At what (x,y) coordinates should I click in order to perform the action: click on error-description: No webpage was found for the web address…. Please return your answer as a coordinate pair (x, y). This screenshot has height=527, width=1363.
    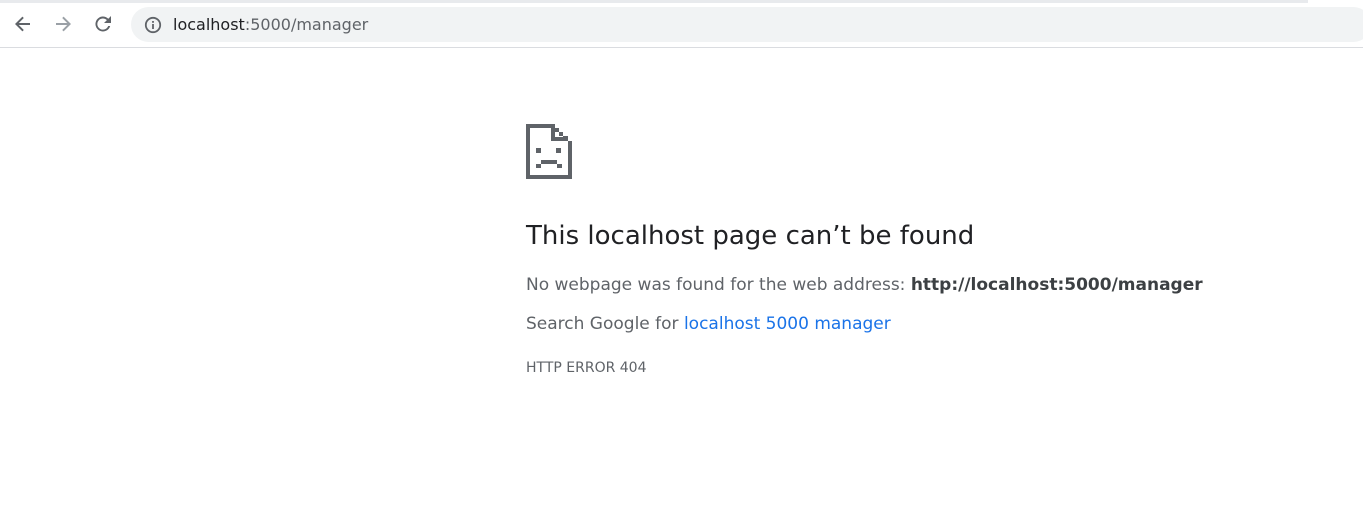
    Looking at the image, I should click on (876, 285).